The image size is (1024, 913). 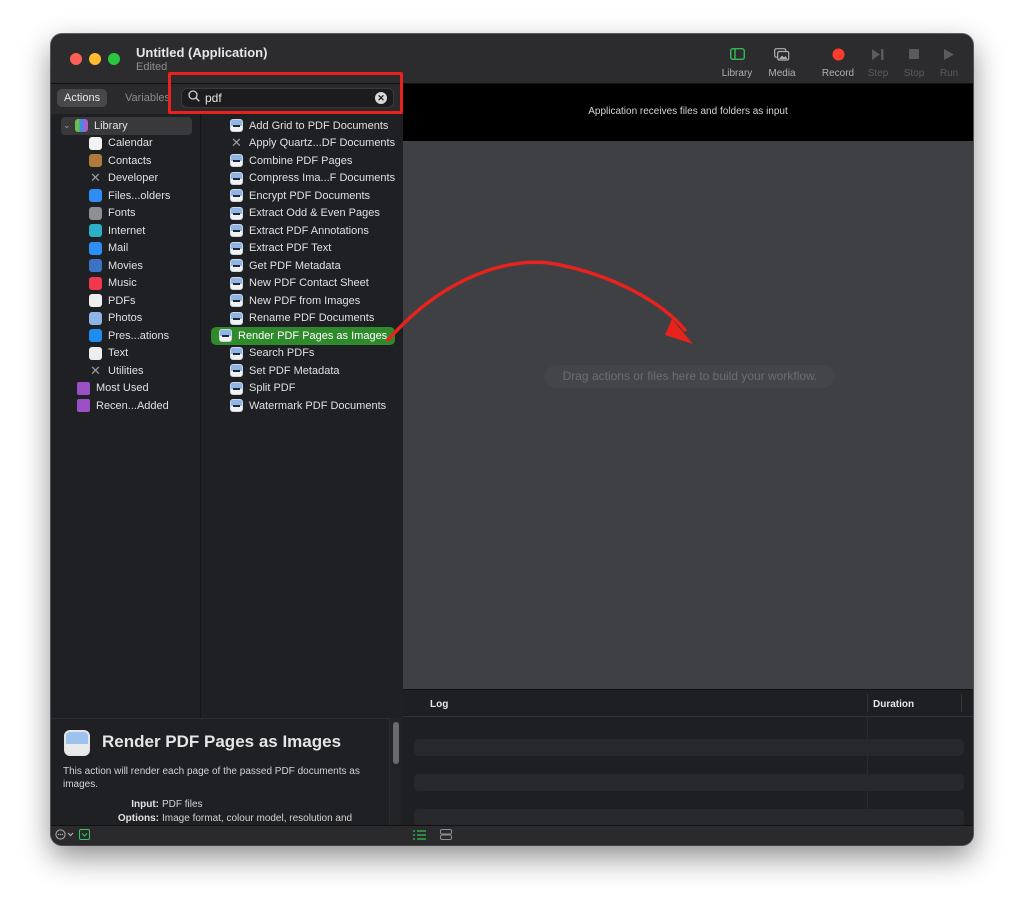 I want to click on sidebar-item-label: Utilities, so click(x=126, y=370).